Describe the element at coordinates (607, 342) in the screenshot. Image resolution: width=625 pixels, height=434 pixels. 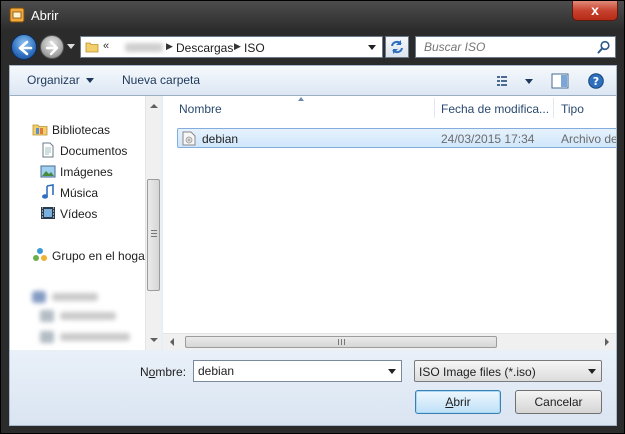
I see `scroll-right-icon` at that location.